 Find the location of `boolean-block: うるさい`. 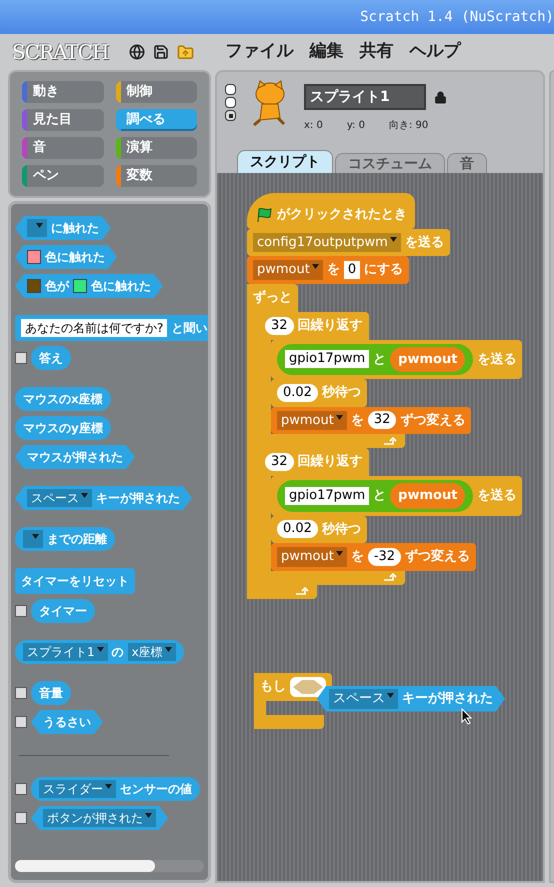

boolean-block: うるさい is located at coordinates (67, 722).